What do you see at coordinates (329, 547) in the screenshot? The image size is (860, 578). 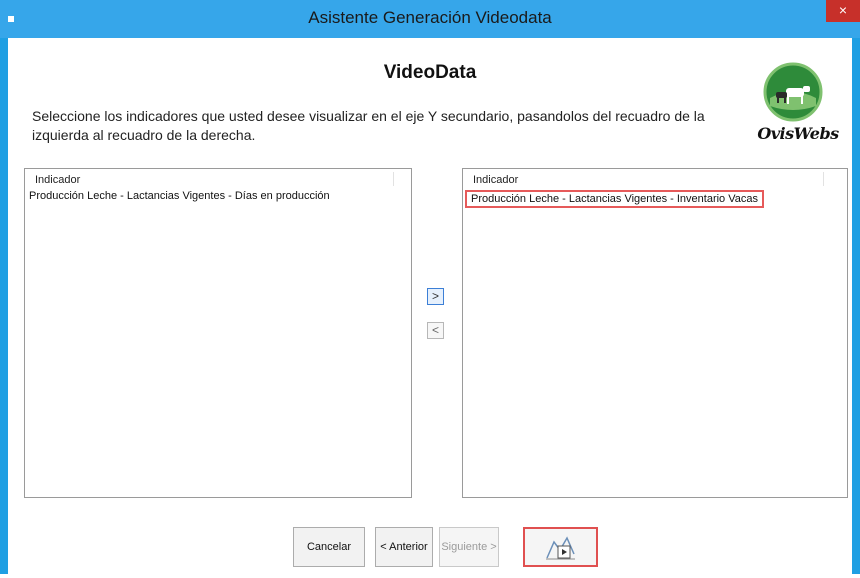 I see `cancel-button: Cancelar` at bounding box center [329, 547].